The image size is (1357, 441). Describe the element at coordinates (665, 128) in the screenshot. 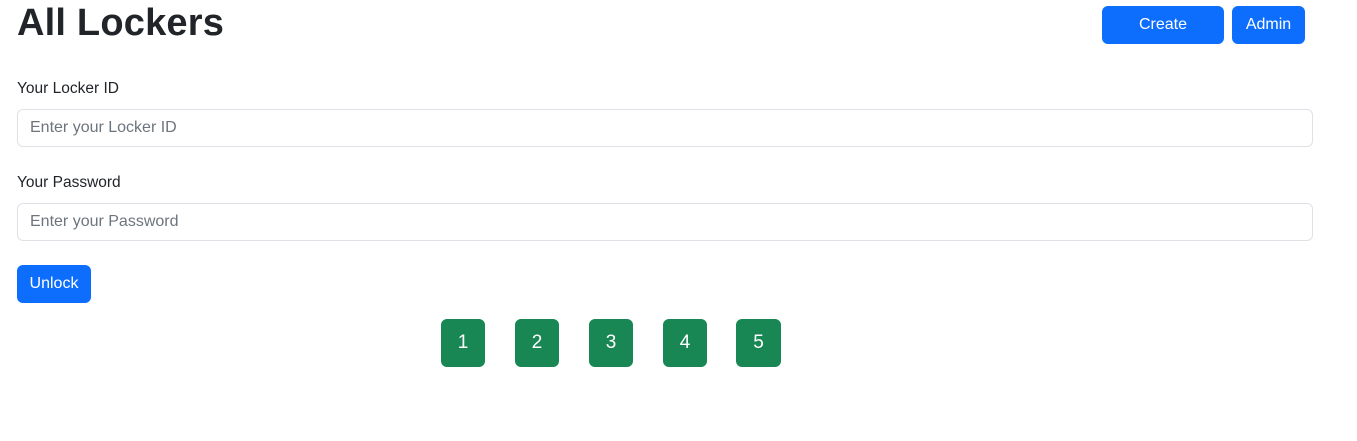

I see `locker-id-input` at that location.